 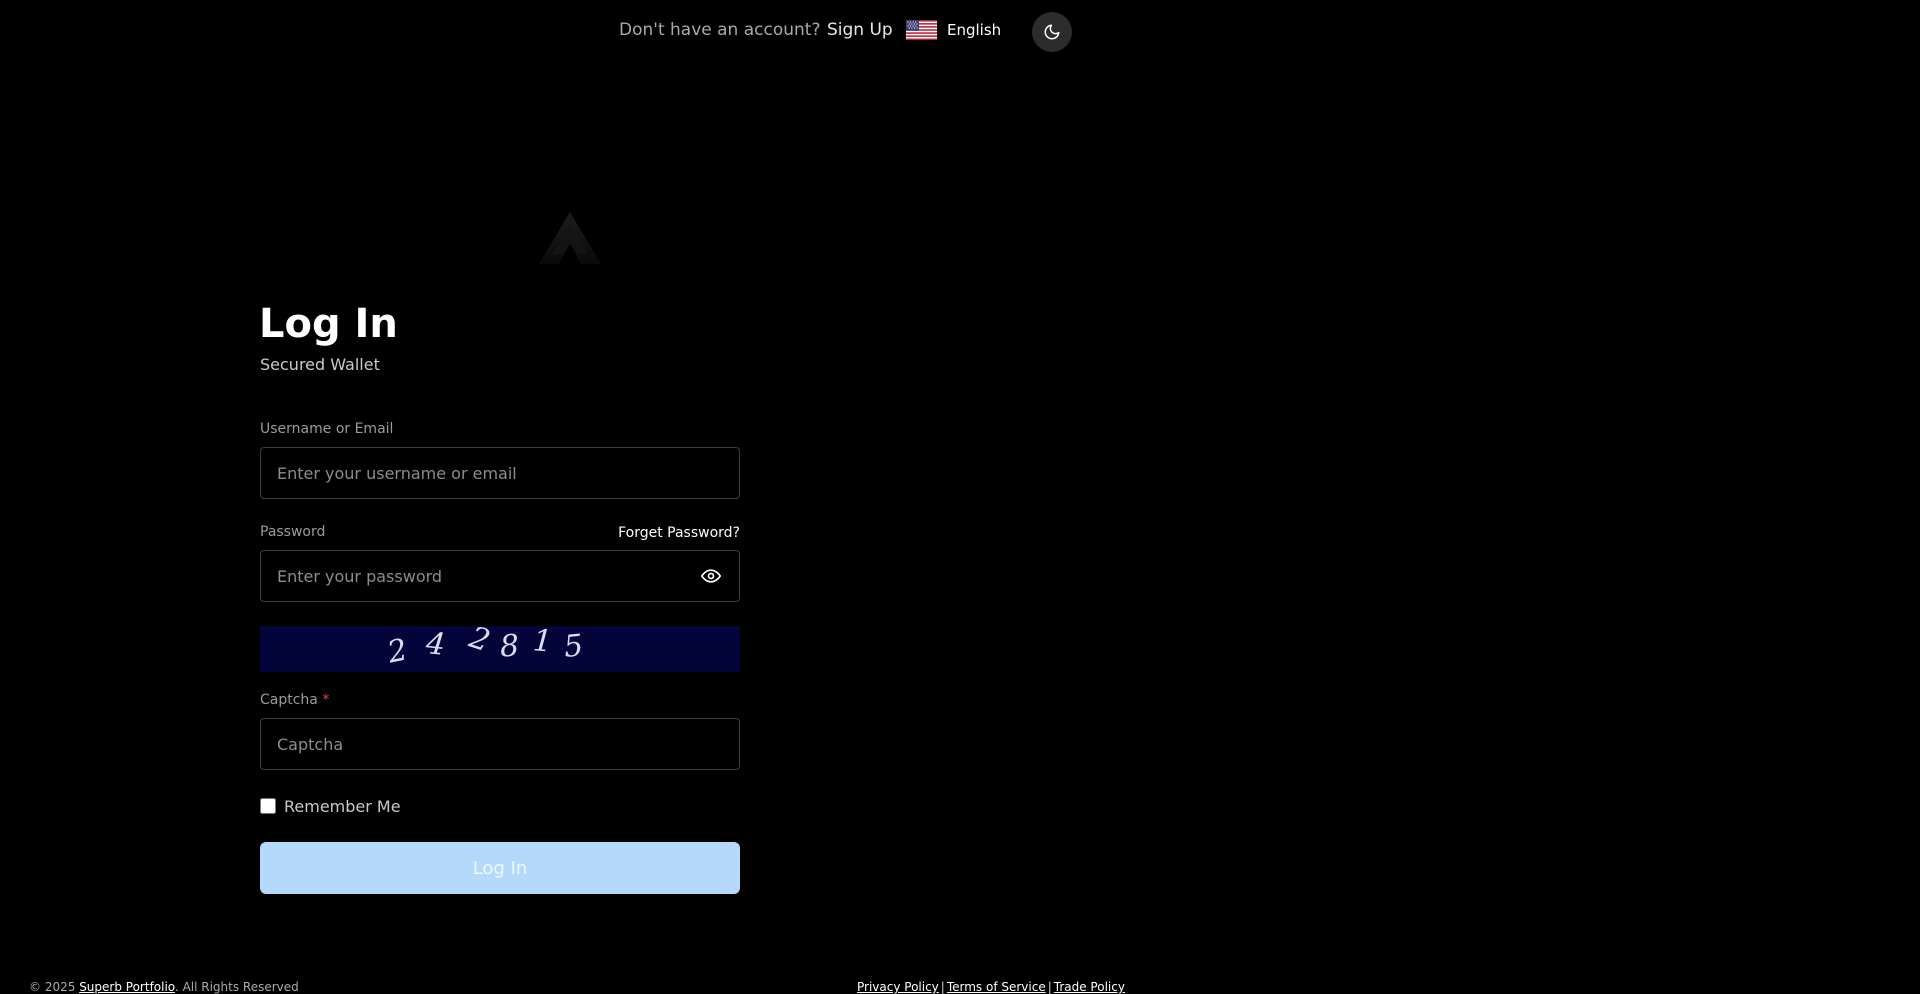 I want to click on page-subtitle: Secured Wallet, so click(x=320, y=364).